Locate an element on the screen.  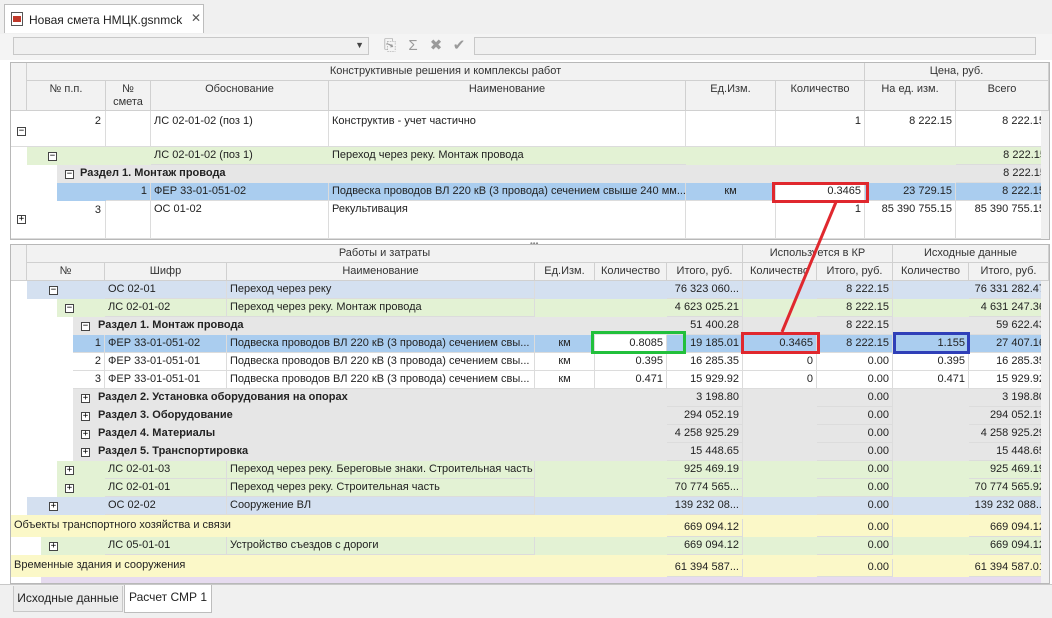
connector-arrow is located at coordinates (809, 267).